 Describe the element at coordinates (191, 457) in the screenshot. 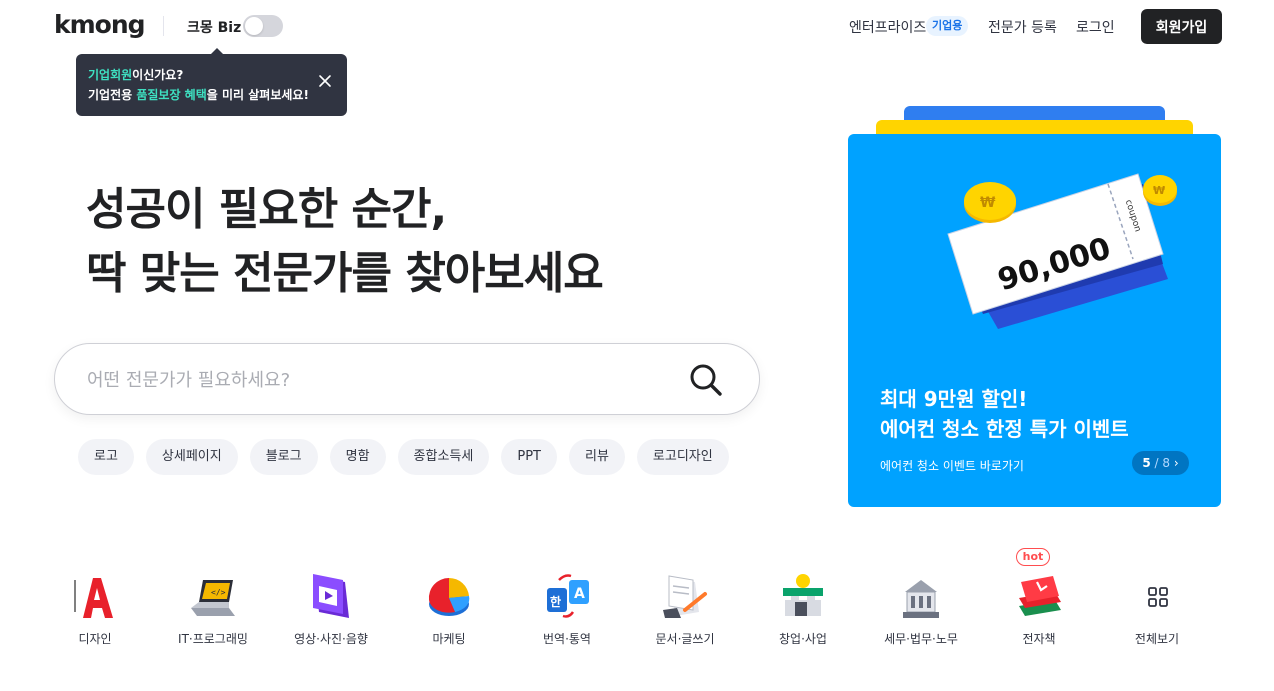

I see `keyword-chip: 상세페이지` at that location.